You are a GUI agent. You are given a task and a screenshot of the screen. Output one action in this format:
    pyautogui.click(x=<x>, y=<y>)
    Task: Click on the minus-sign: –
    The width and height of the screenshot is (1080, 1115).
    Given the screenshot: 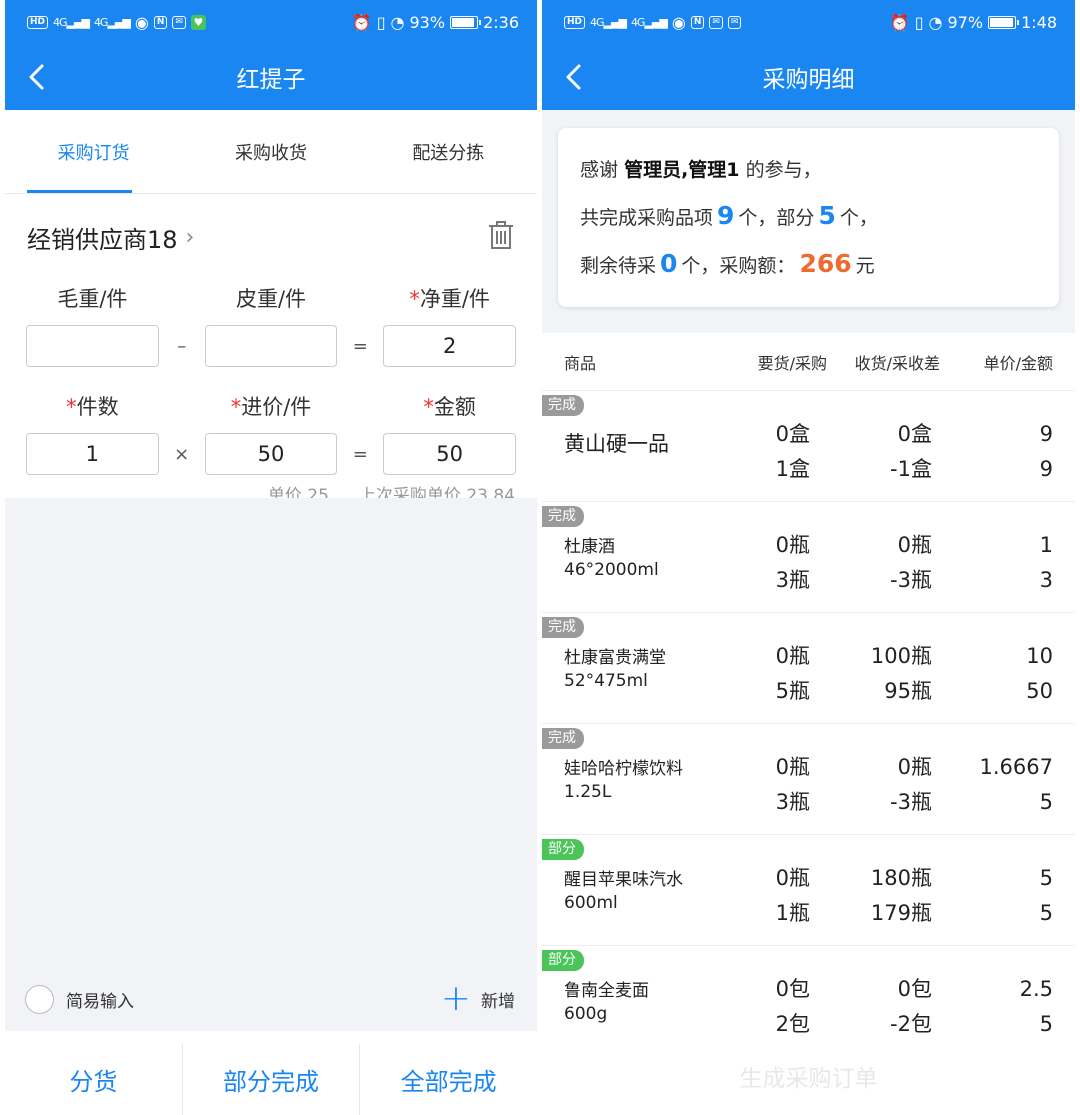 What is the action you would take?
    pyautogui.click(x=182, y=346)
    